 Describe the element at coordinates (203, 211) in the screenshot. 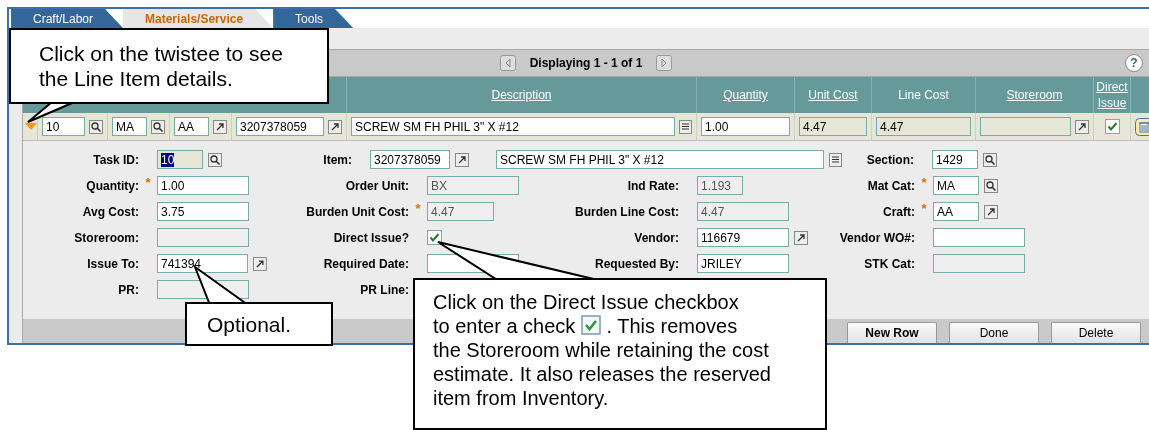

I see `input-field: 3.75` at that location.